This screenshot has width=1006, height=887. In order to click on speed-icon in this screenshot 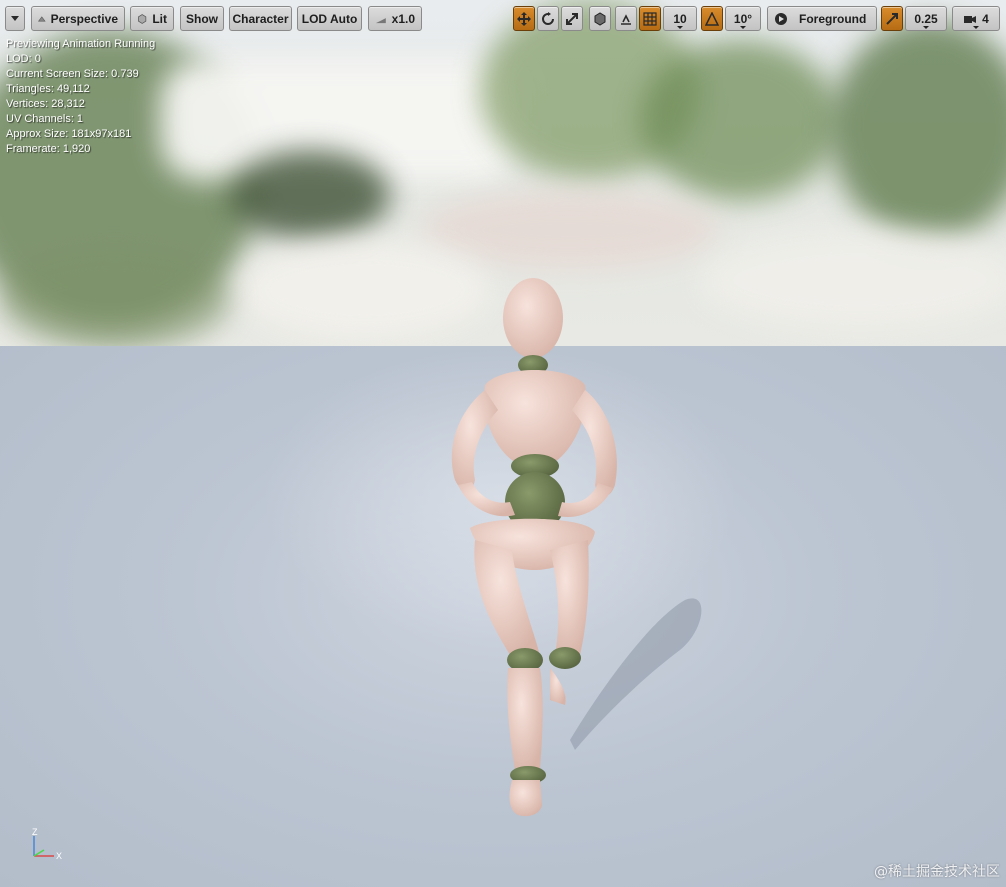, I will do `click(380, 20)`.